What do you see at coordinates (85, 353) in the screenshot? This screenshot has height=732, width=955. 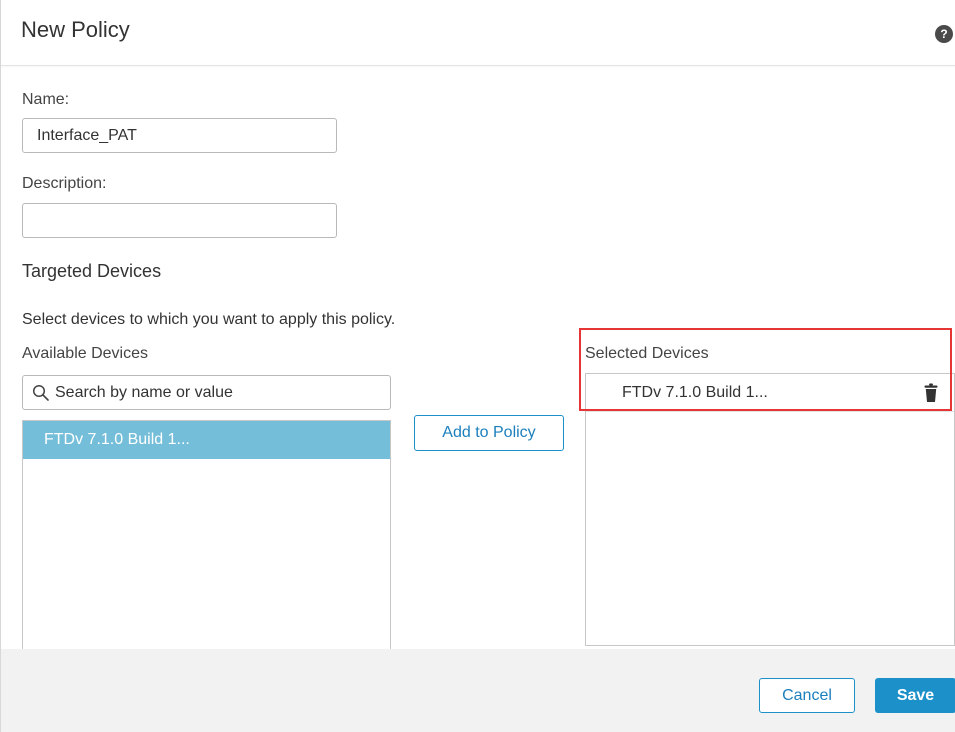 I see `available-devices-header: Available Devices` at bounding box center [85, 353].